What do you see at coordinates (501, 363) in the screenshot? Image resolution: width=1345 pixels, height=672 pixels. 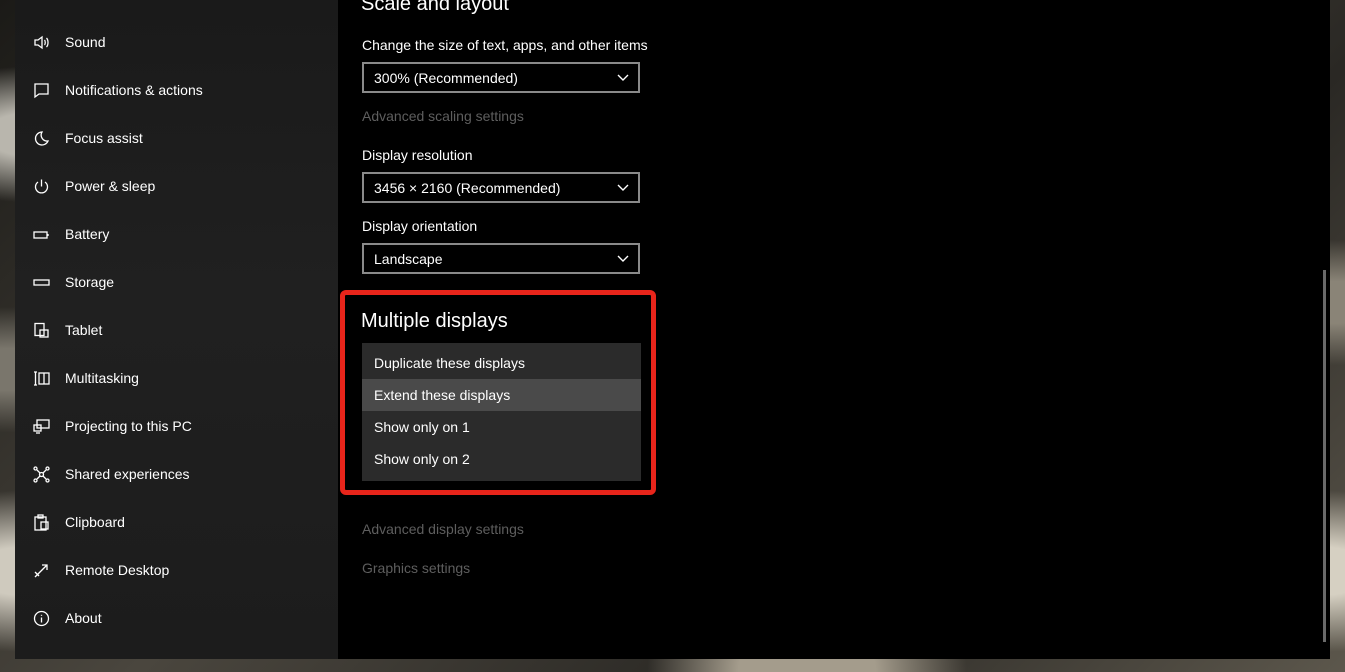 I see `menu-item-duplicate: Duplicate these displays` at bounding box center [501, 363].